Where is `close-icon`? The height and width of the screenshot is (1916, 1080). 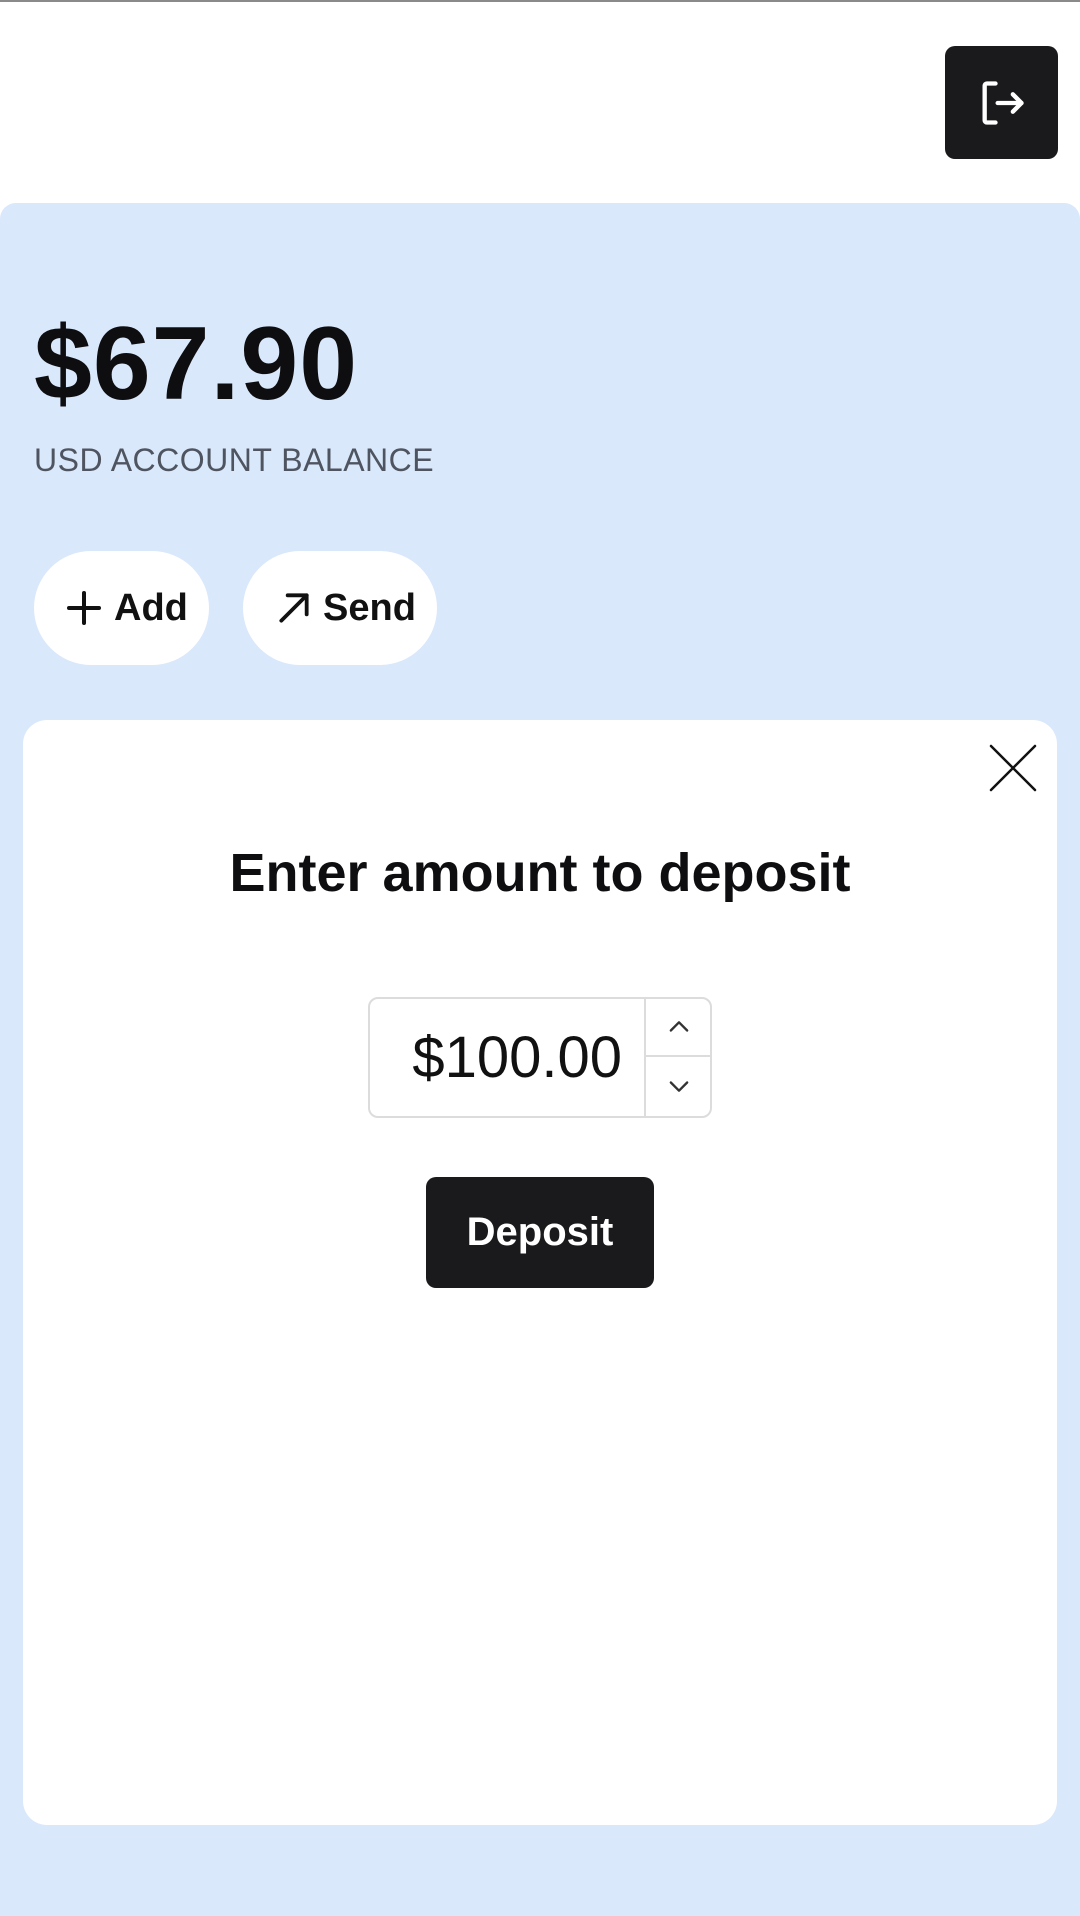
close-icon is located at coordinates (1013, 768).